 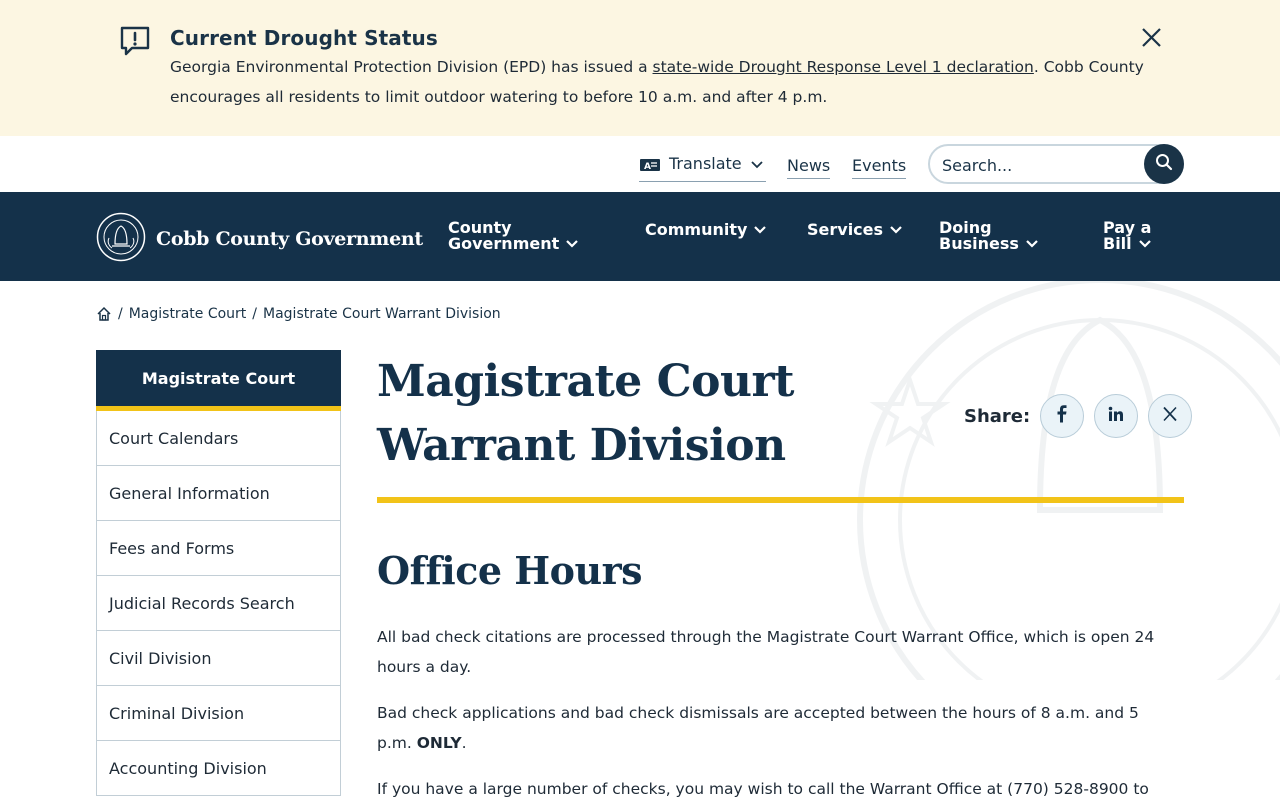 I want to click on nav-county-government: County Government, so click(x=513, y=236).